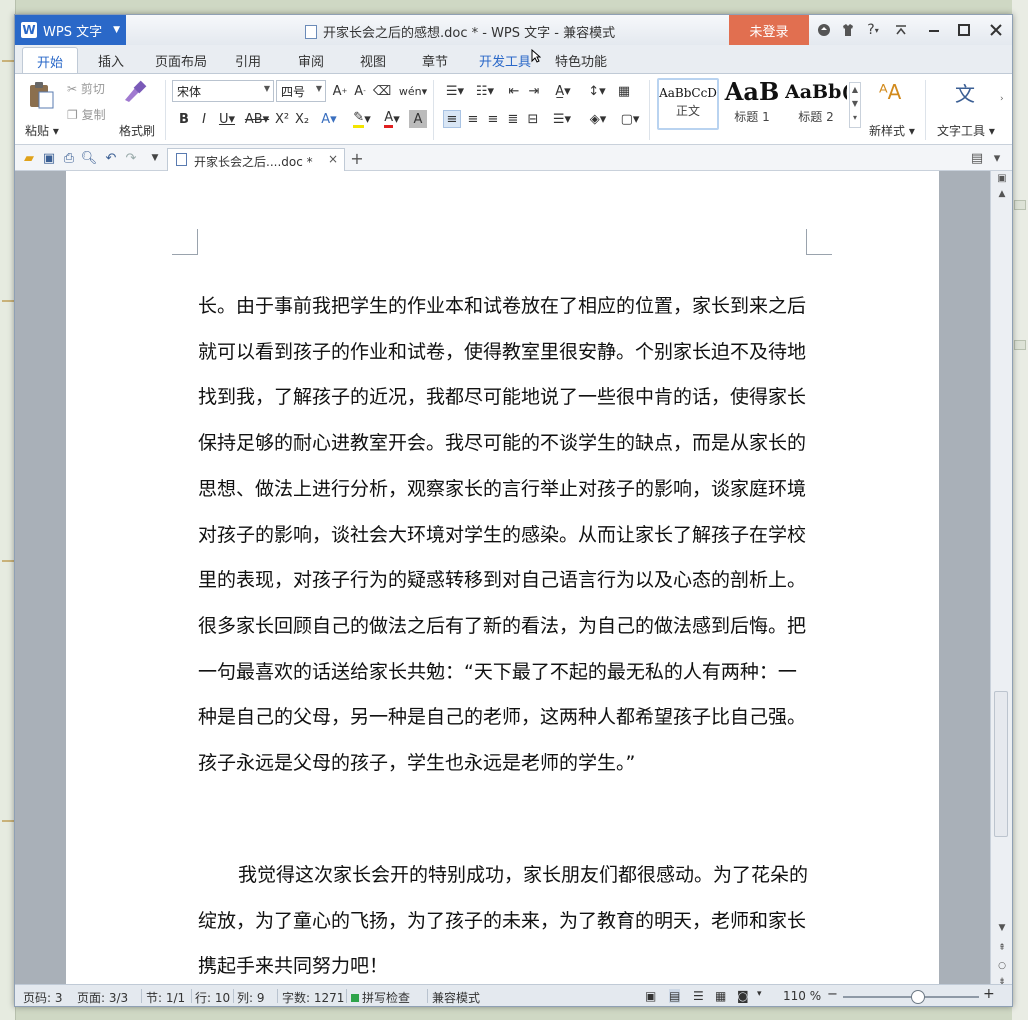 The height and width of the screenshot is (1020, 1028). I want to click on format-painter-button, so click(134, 93).